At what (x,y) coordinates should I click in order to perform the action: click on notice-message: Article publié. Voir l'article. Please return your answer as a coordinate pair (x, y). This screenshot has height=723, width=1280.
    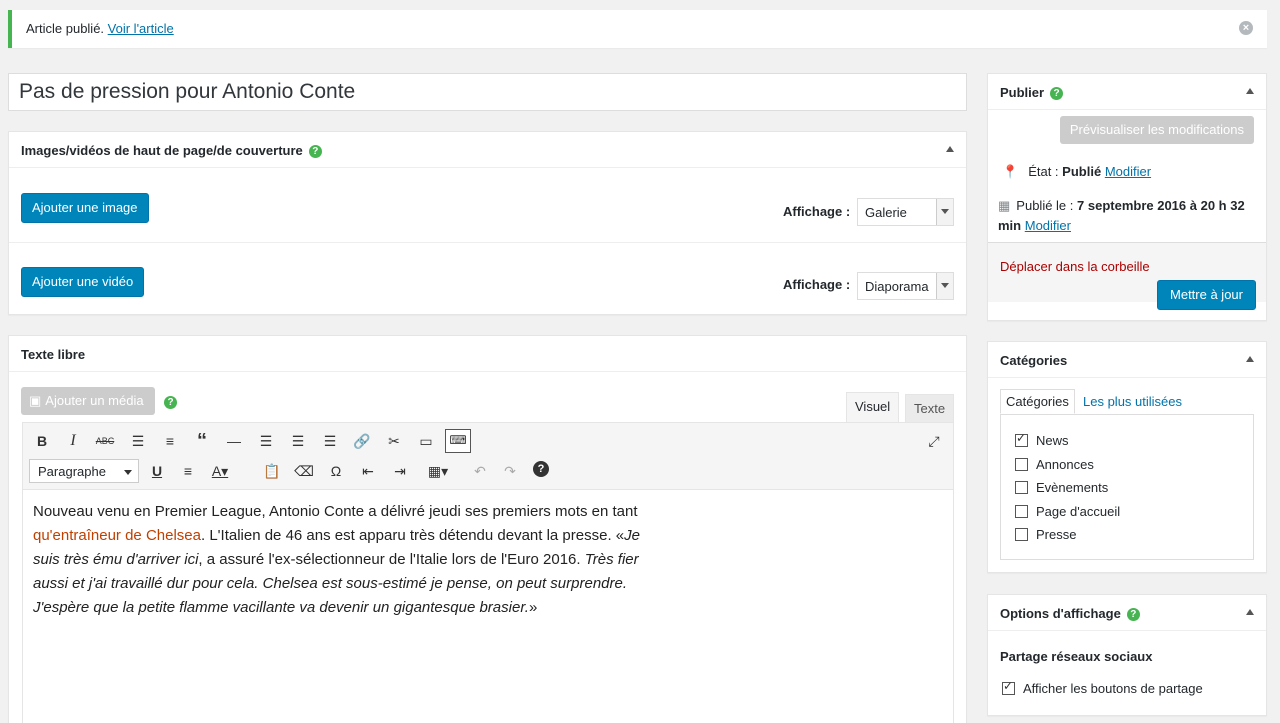
    Looking at the image, I should click on (100, 28).